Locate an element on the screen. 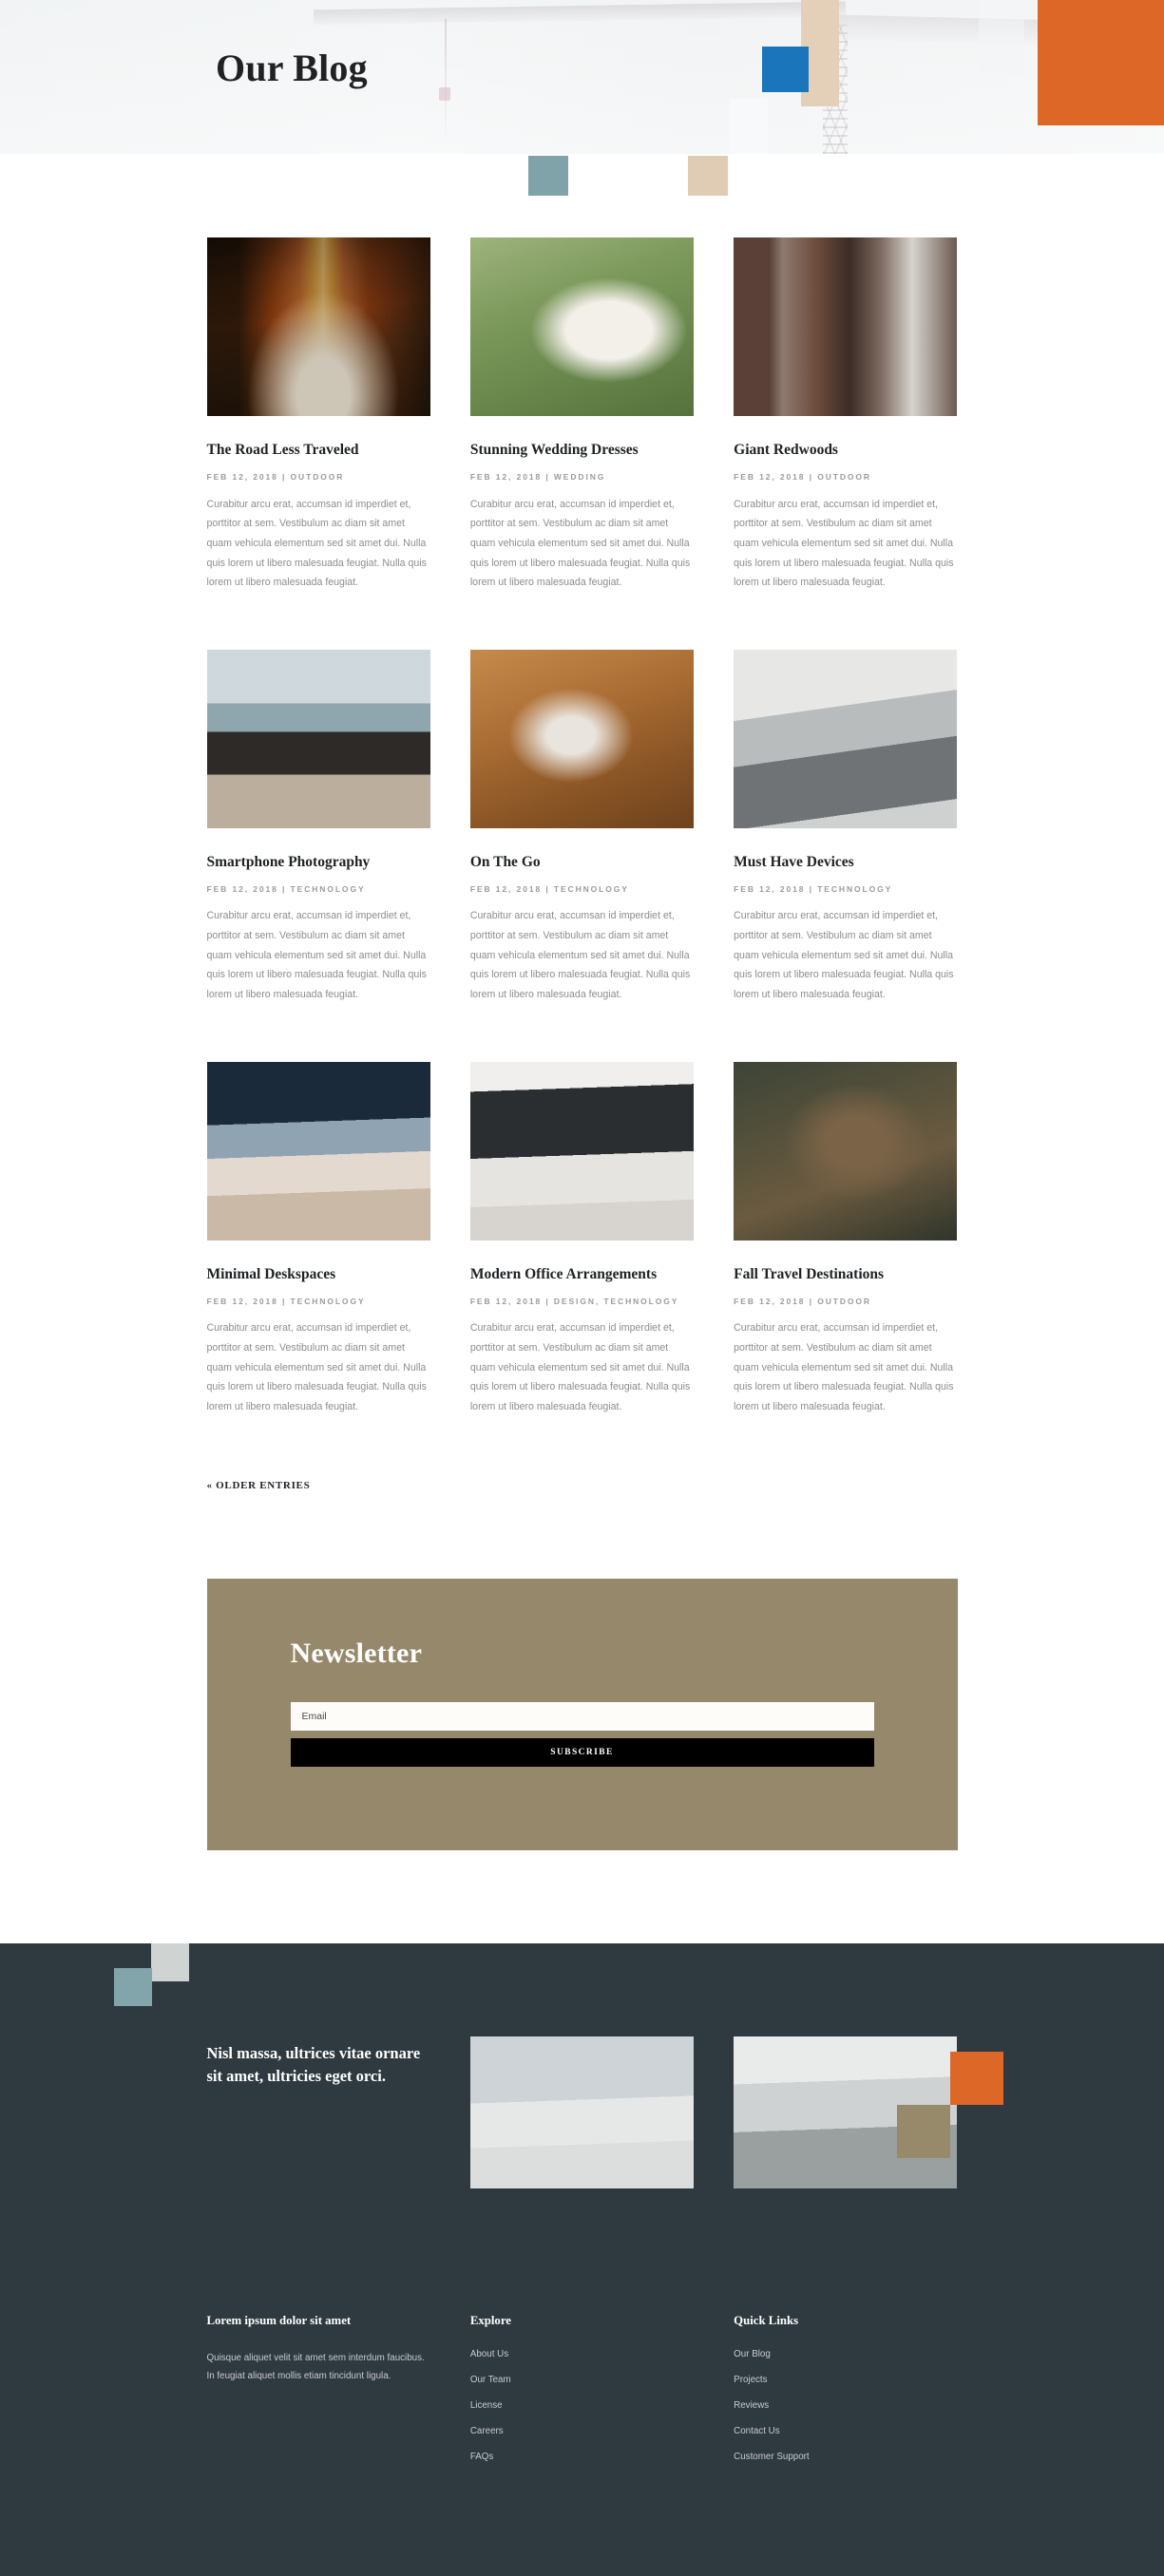  footer-image-worker is located at coordinates (582, 2112).